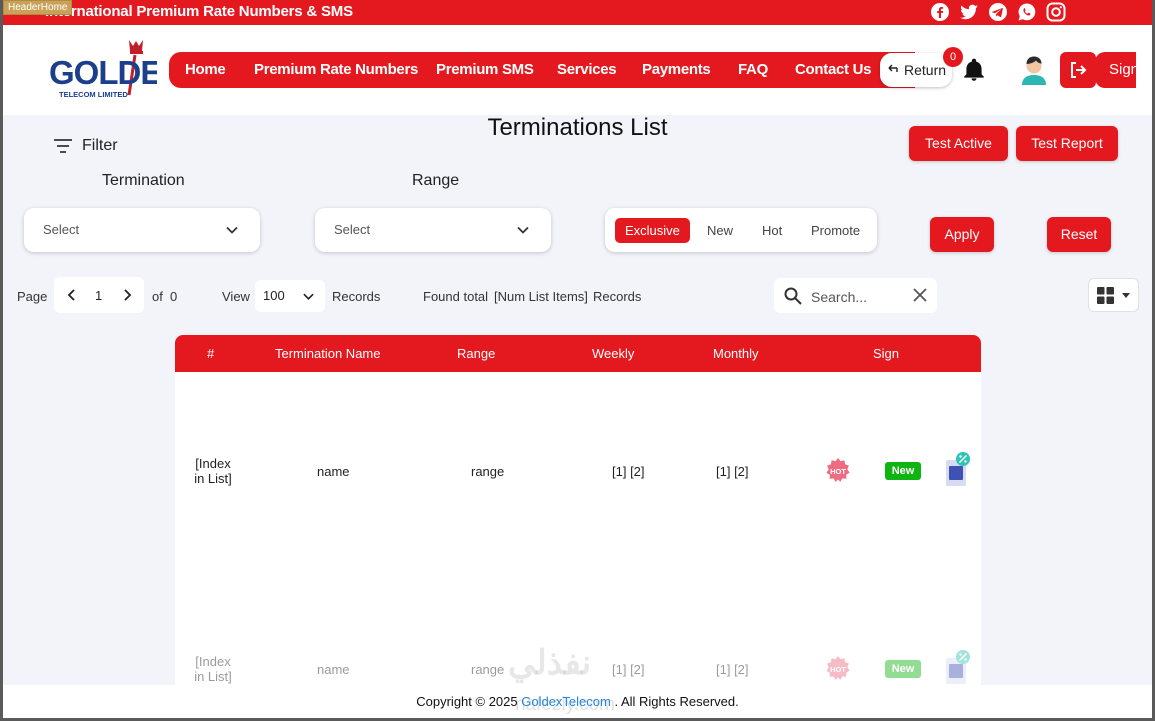  Describe the element at coordinates (1067, 143) in the screenshot. I see `test-report-button: Test Report` at that location.